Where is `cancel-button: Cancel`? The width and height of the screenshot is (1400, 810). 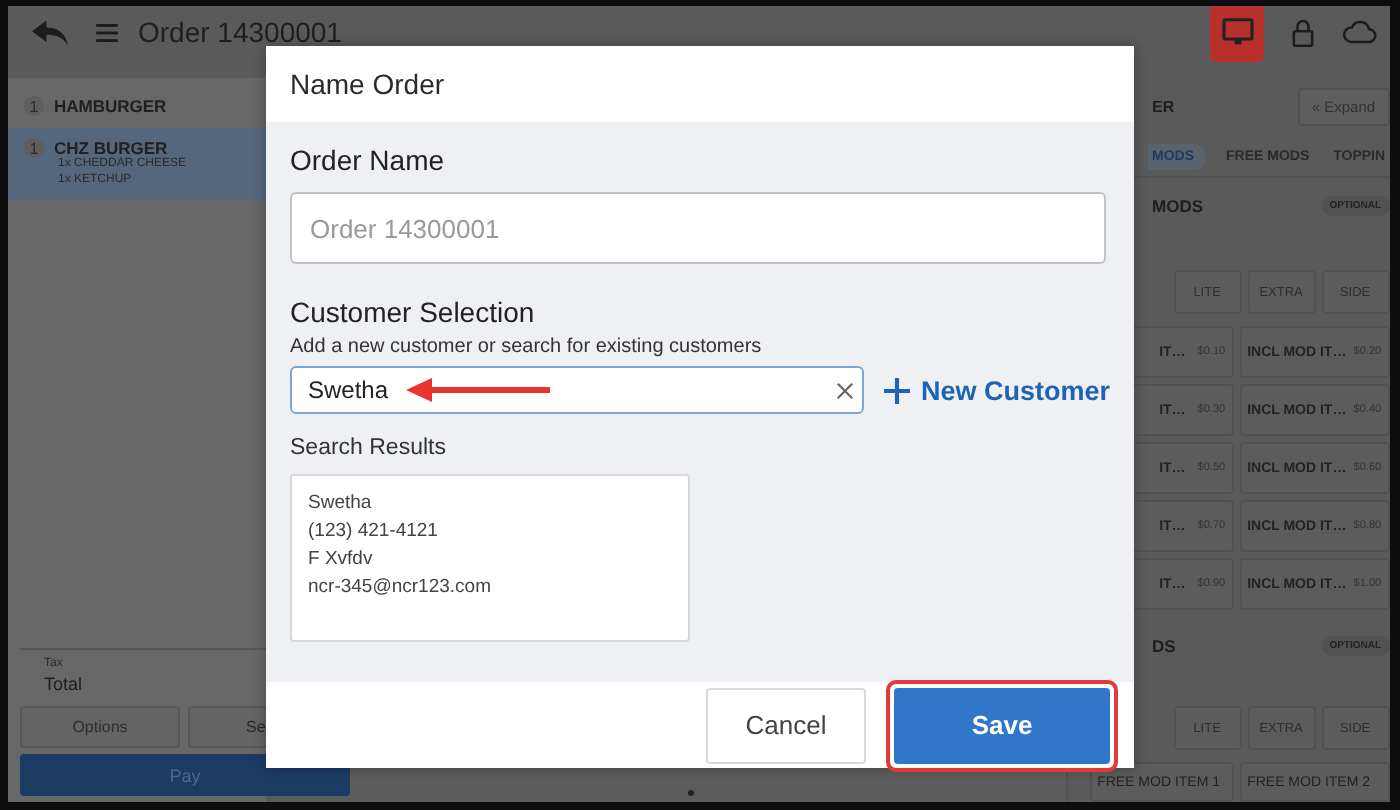 cancel-button: Cancel is located at coordinates (786, 725).